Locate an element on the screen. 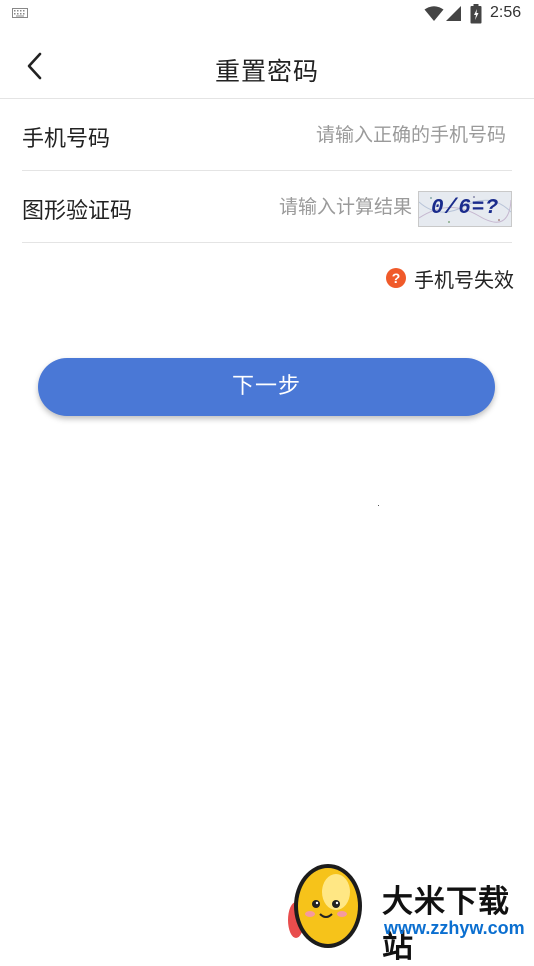 This screenshot has width=534, height=966. captcha-input is located at coordinates (302, 207).